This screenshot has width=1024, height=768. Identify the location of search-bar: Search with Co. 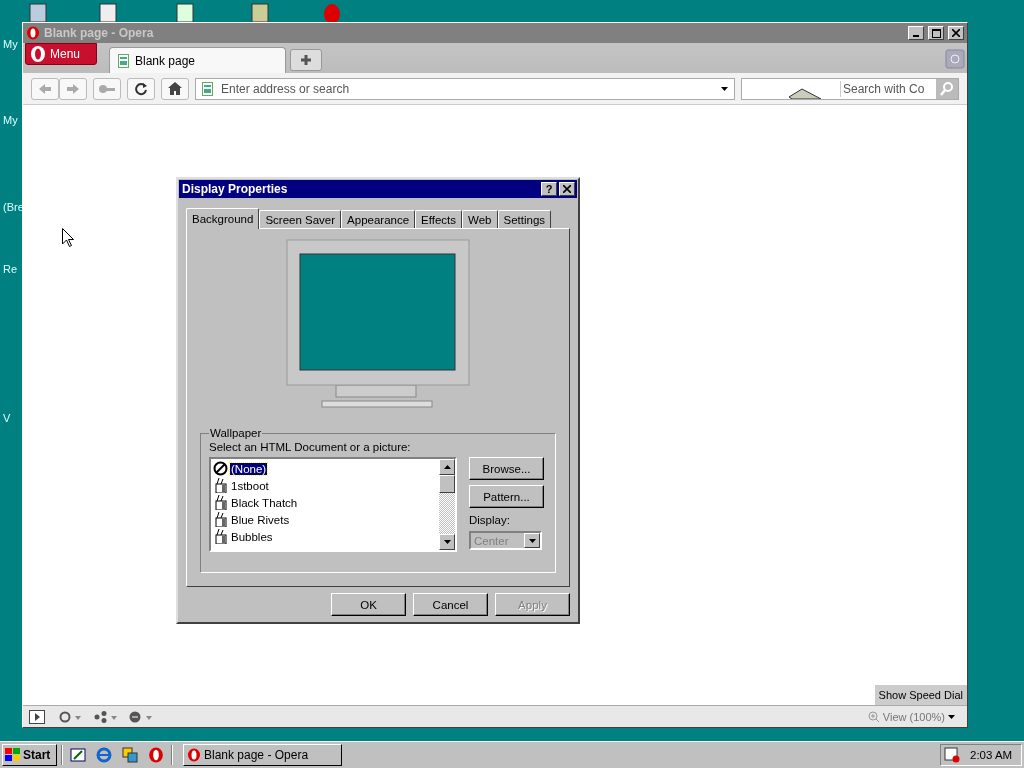
(850, 88).